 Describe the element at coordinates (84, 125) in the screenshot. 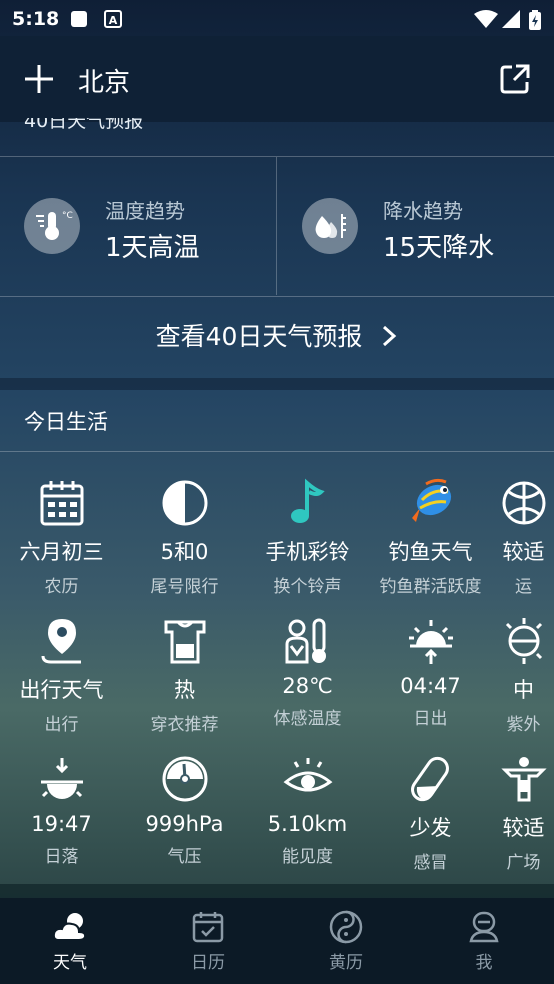

I see `forecast-40day-title: 40日天气预报` at that location.